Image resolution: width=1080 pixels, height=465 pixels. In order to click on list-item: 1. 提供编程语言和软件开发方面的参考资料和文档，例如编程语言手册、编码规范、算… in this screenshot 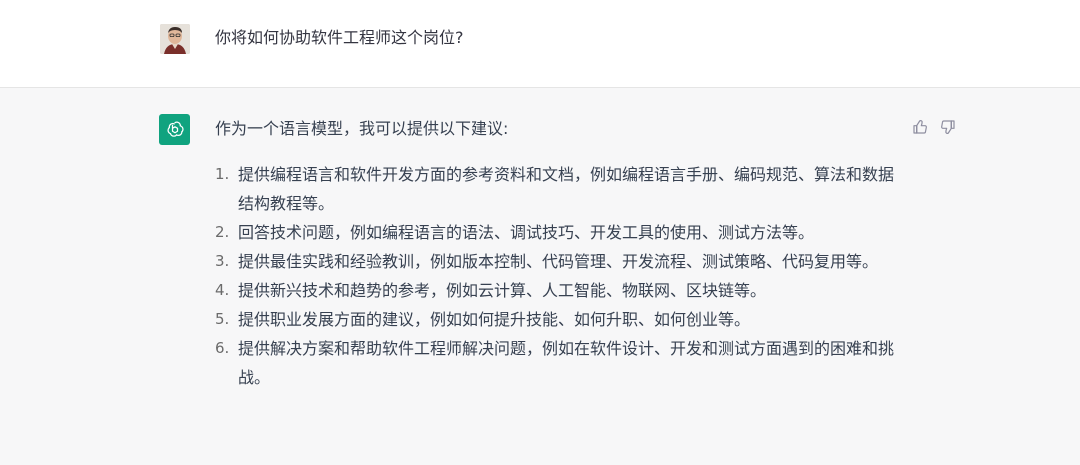, I will do `click(554, 189)`.